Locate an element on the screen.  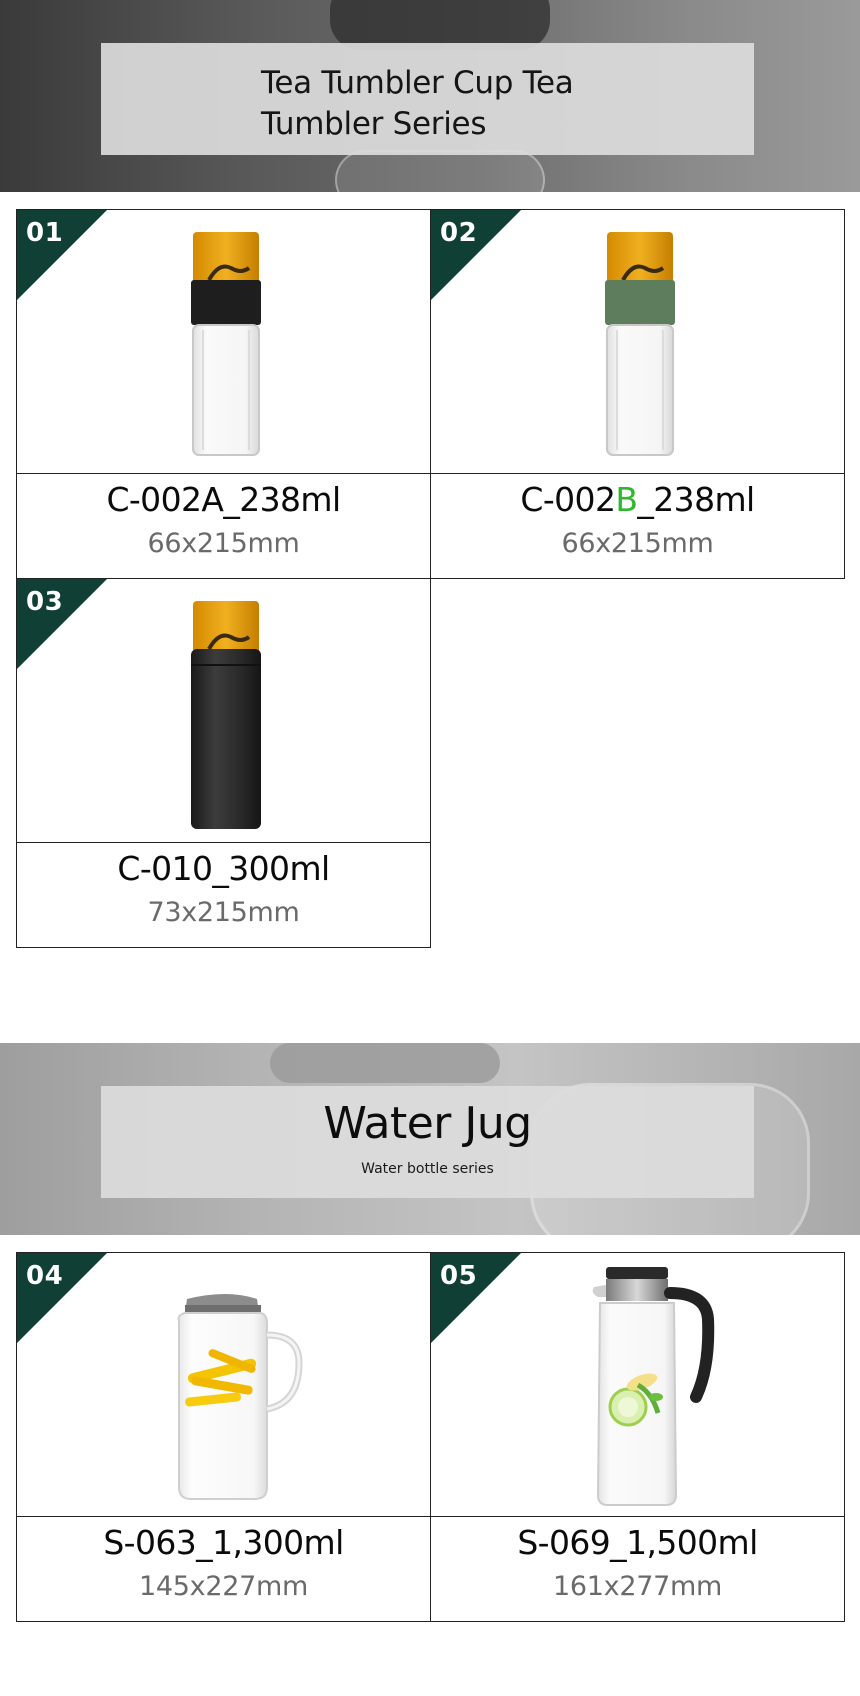
product-name: C-002B_238ml is located at coordinates (637, 499).